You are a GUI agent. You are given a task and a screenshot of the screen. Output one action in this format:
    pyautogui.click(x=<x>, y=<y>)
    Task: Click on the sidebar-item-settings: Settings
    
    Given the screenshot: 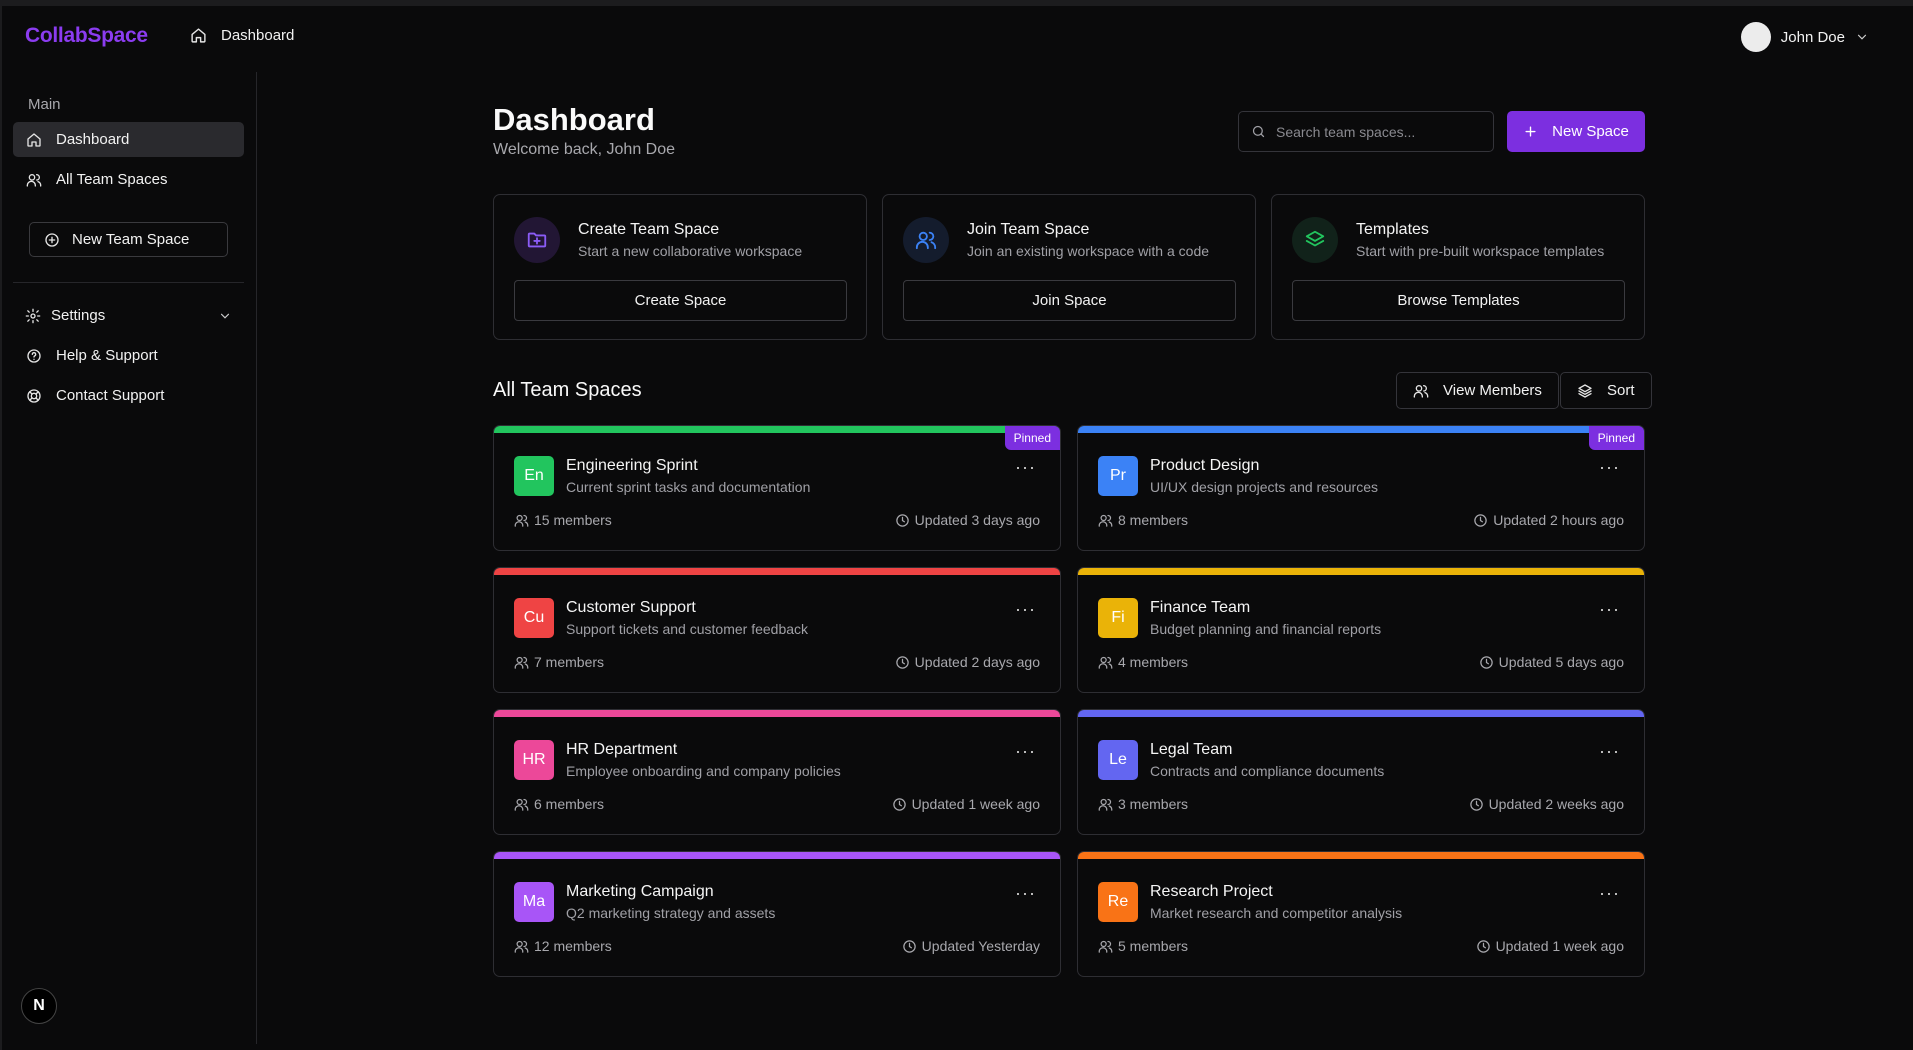 What is the action you would take?
    pyautogui.click(x=128, y=315)
    